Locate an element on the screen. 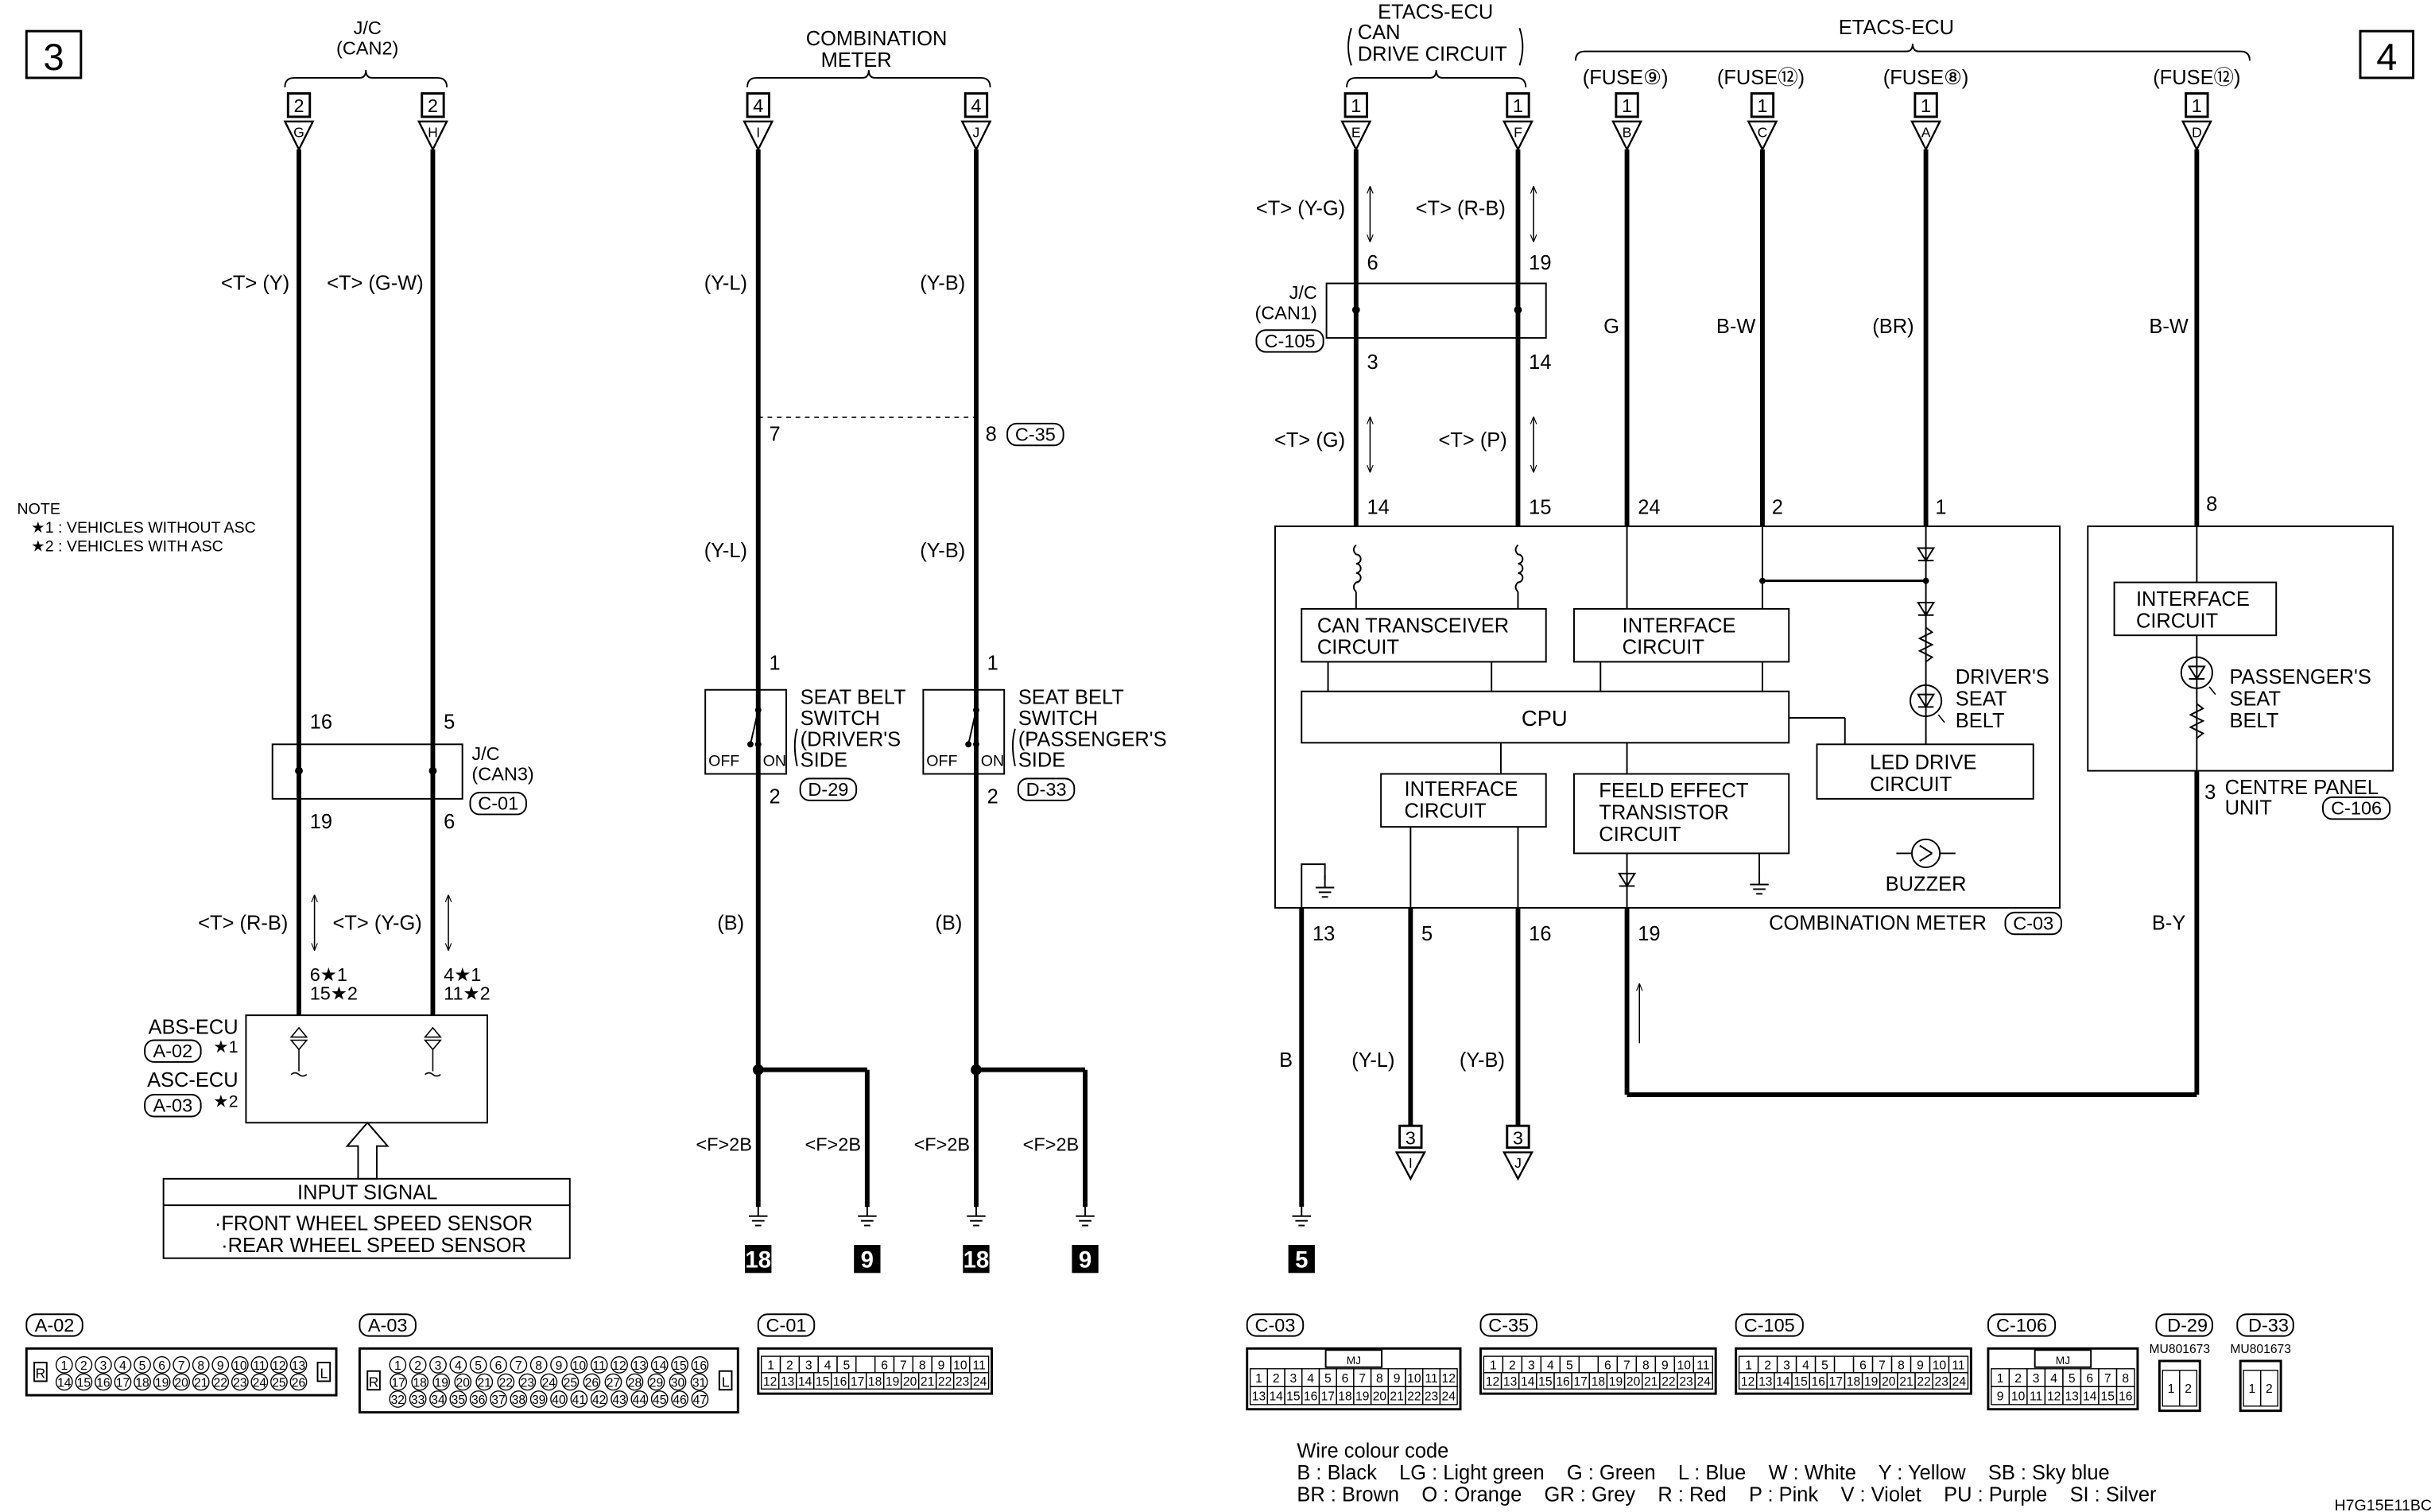 Image resolution: width=2435 pixels, height=1512 pixels. jc-can3-title: J/C is located at coordinates (485, 753).